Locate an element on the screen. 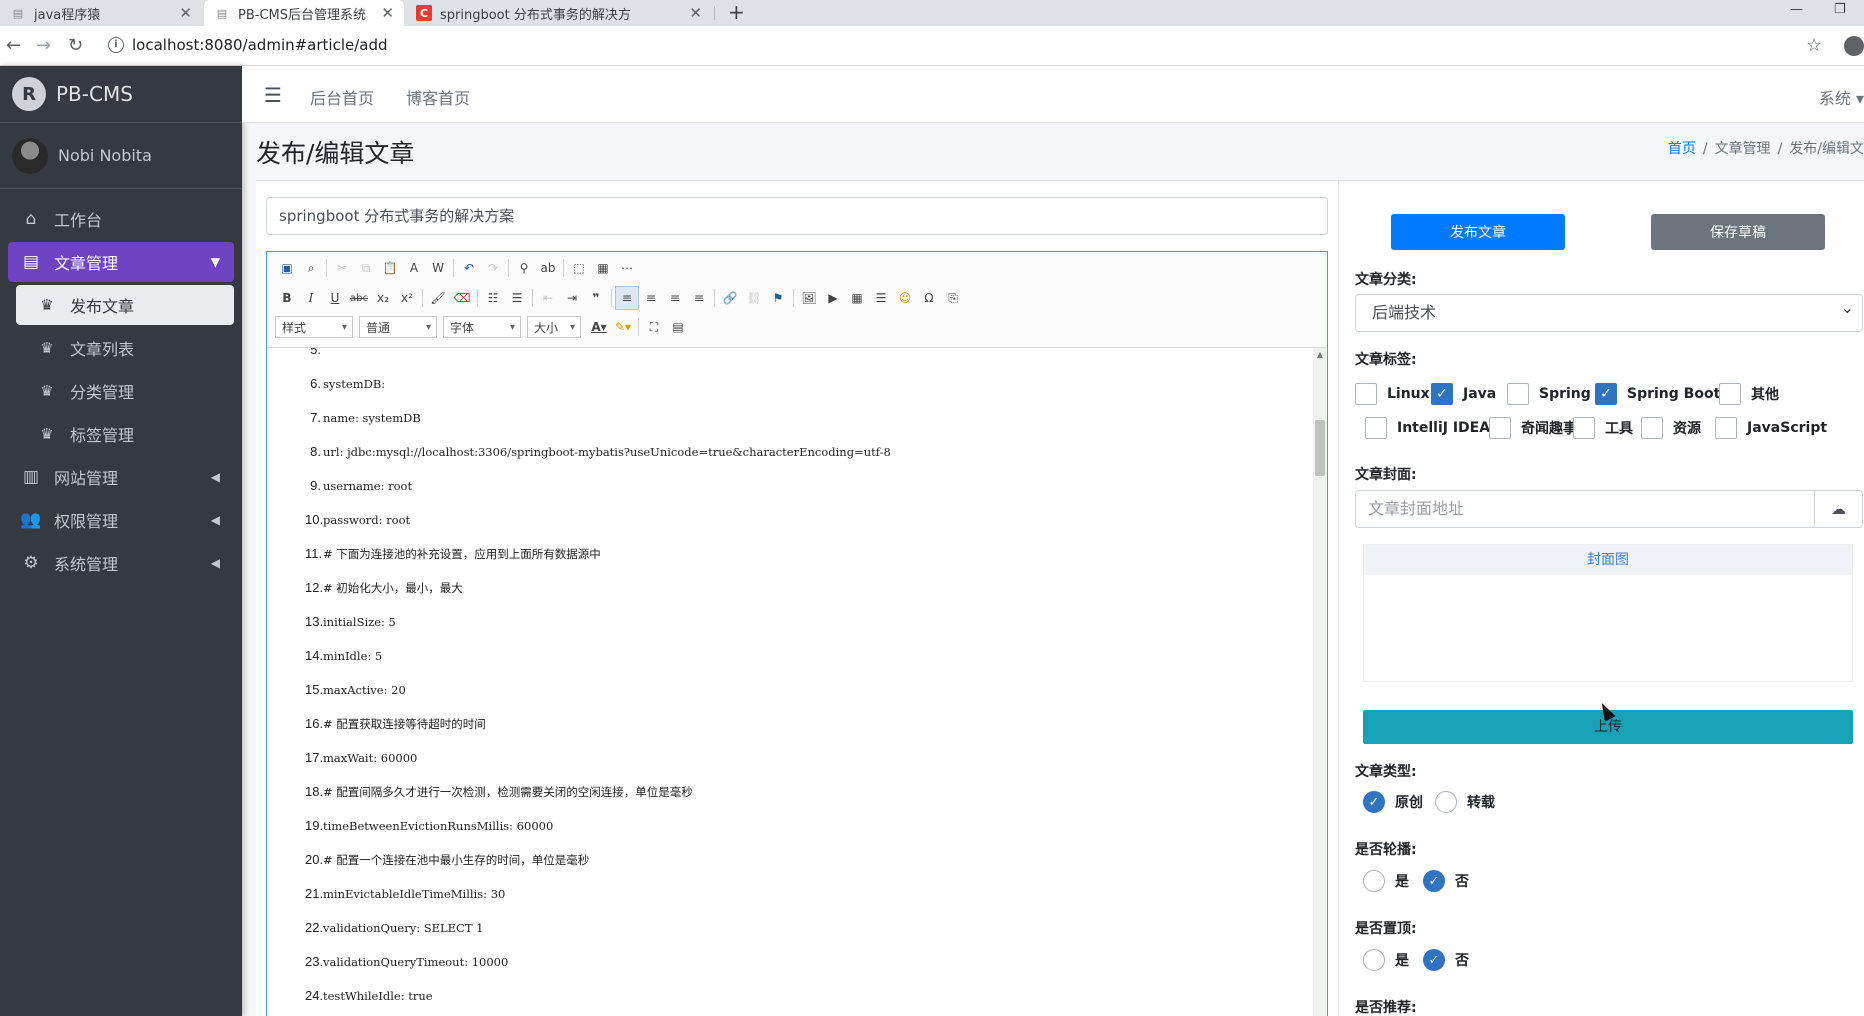  minimize-icon: — is located at coordinates (1796, 10).